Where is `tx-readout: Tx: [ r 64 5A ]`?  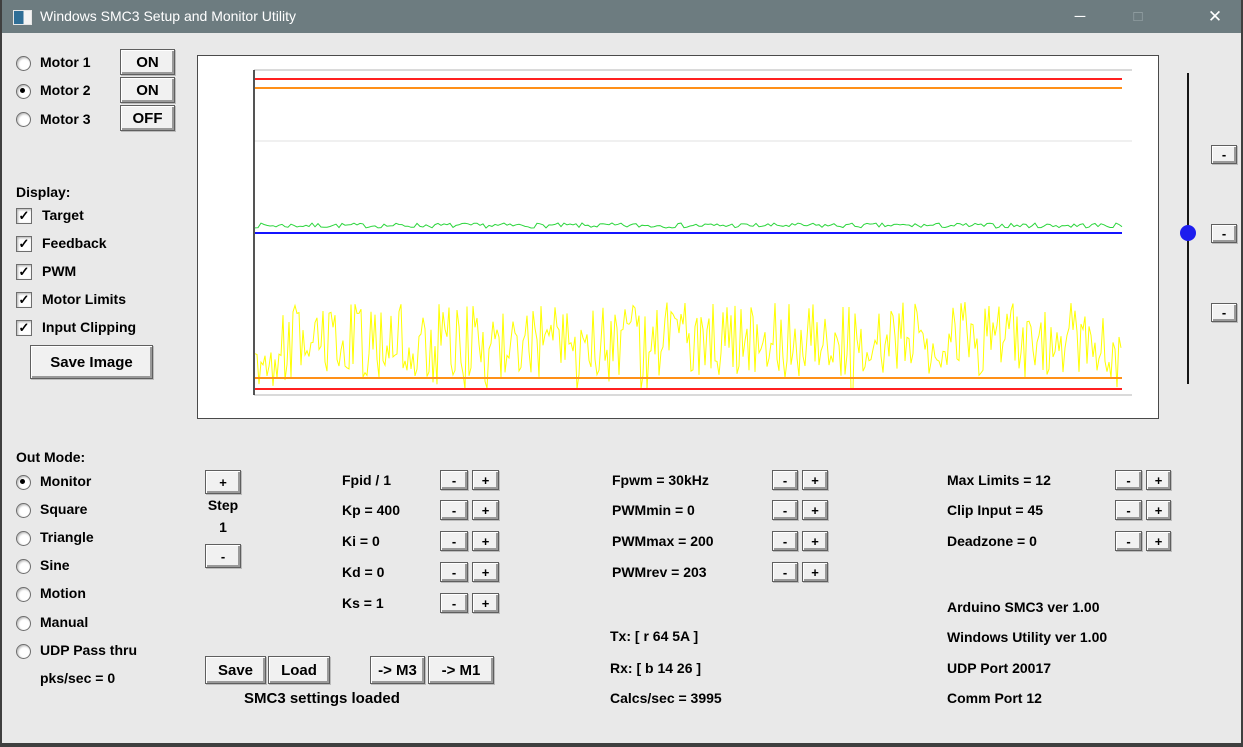
tx-readout: Tx: [ r 64 5A ] is located at coordinates (654, 636).